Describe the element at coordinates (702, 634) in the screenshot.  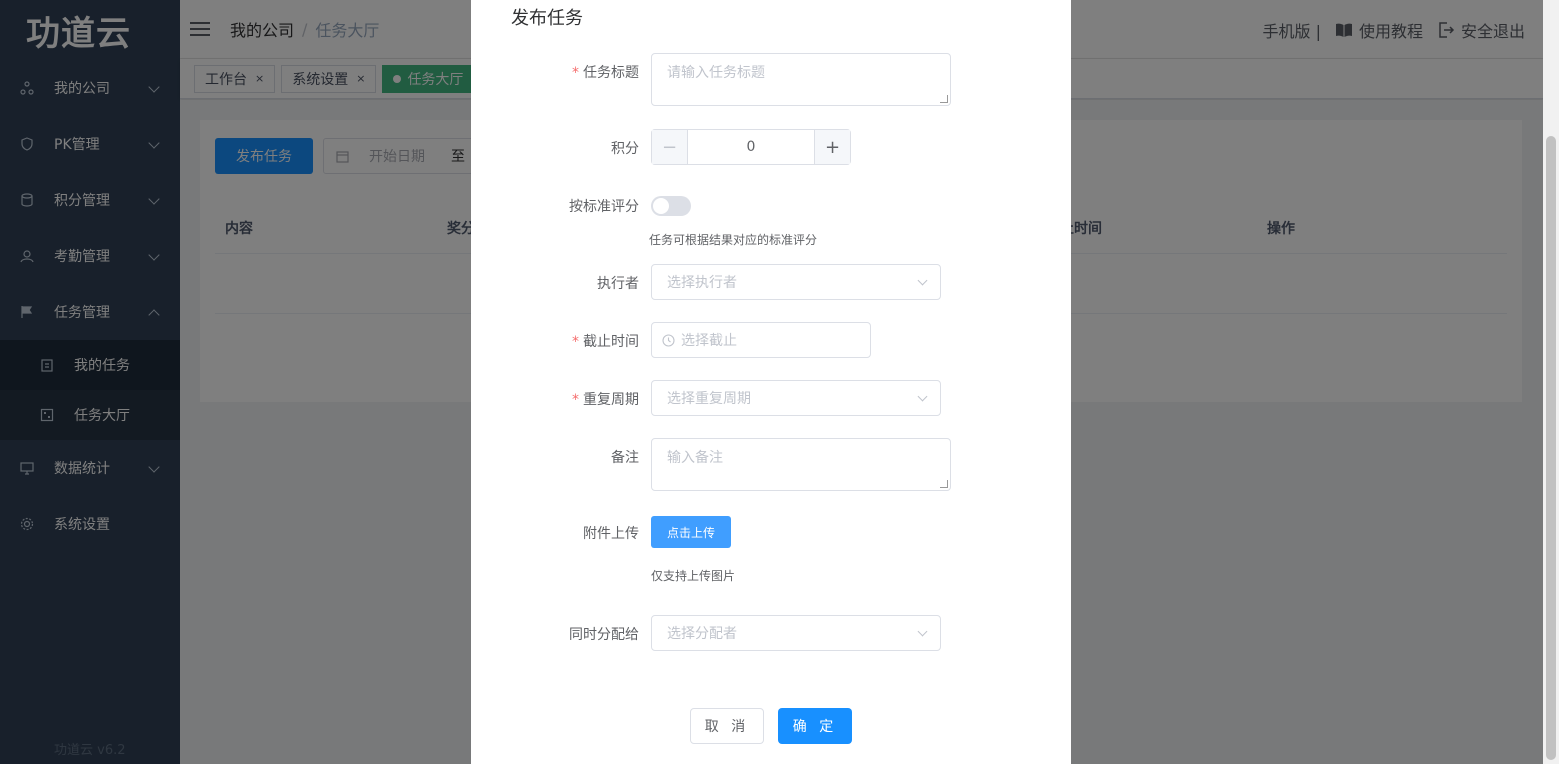
I see `assign-placeholder: 选择分配者` at that location.